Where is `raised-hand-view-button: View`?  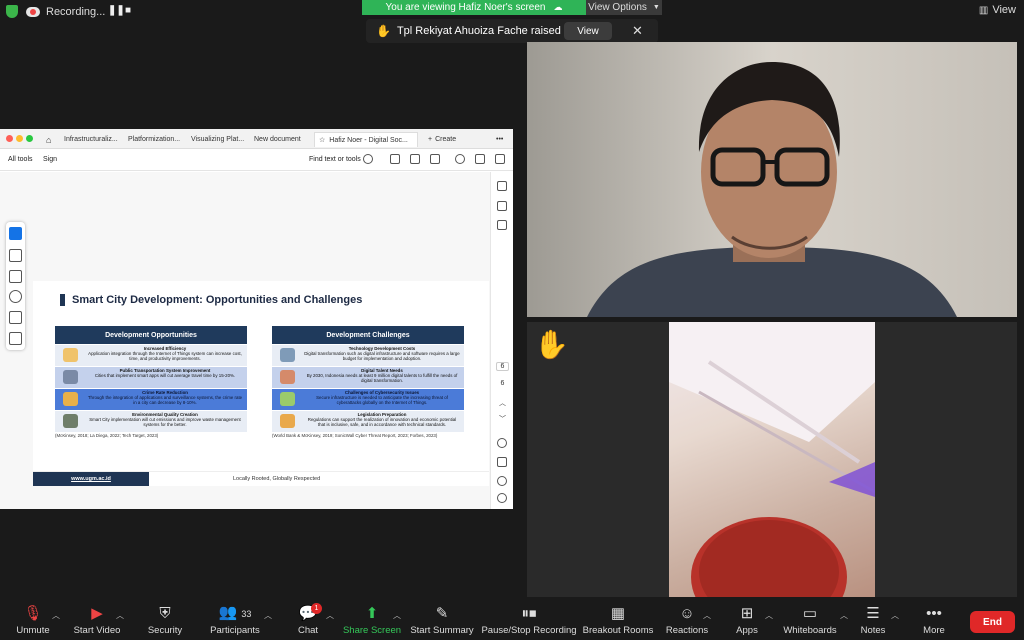
raised-hand-view-button: View is located at coordinates (588, 31).